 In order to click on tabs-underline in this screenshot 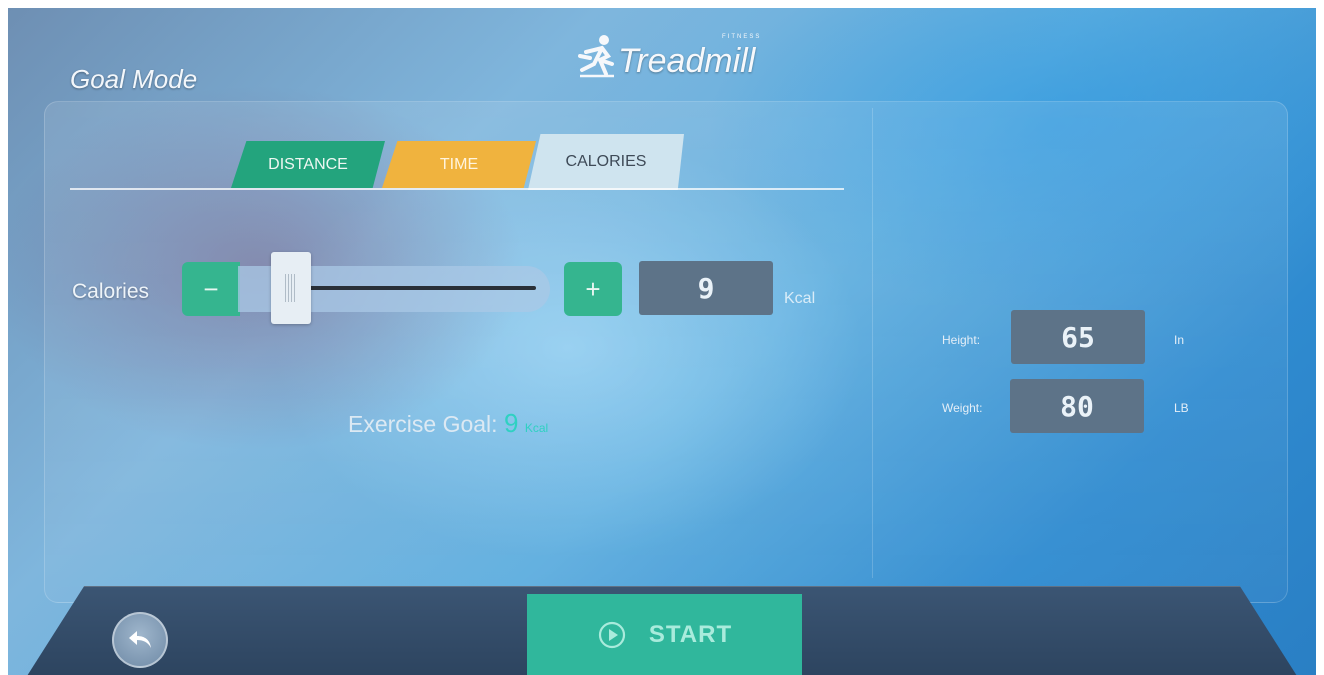, I will do `click(457, 189)`.